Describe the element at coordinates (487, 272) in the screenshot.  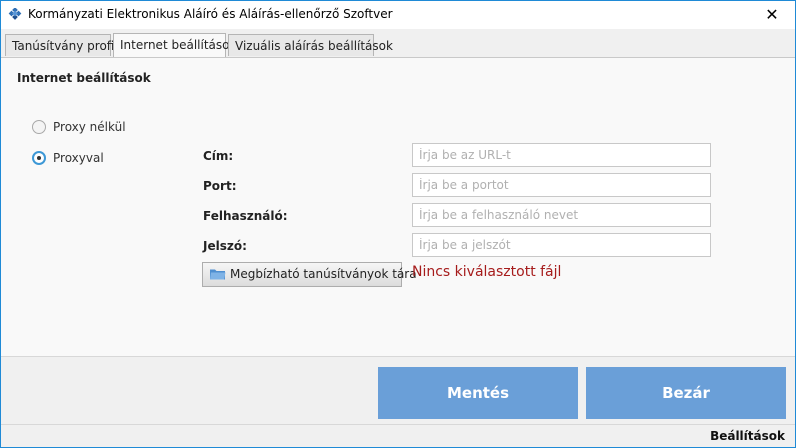
I see `no-file-status: Nincs kiválasztott fájl` at that location.